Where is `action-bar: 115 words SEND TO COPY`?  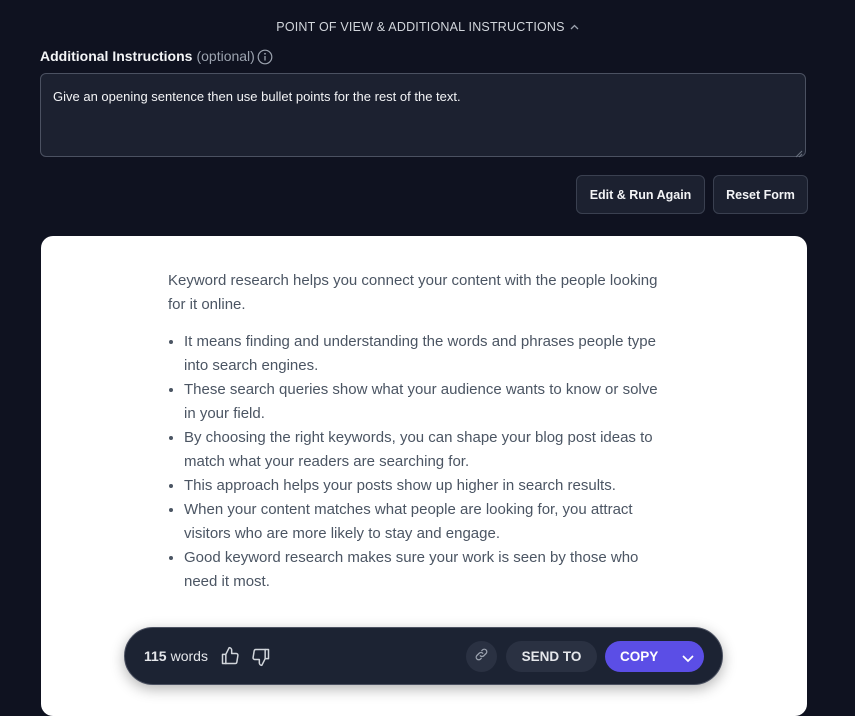
action-bar: 115 words SEND TO COPY is located at coordinates (423, 656).